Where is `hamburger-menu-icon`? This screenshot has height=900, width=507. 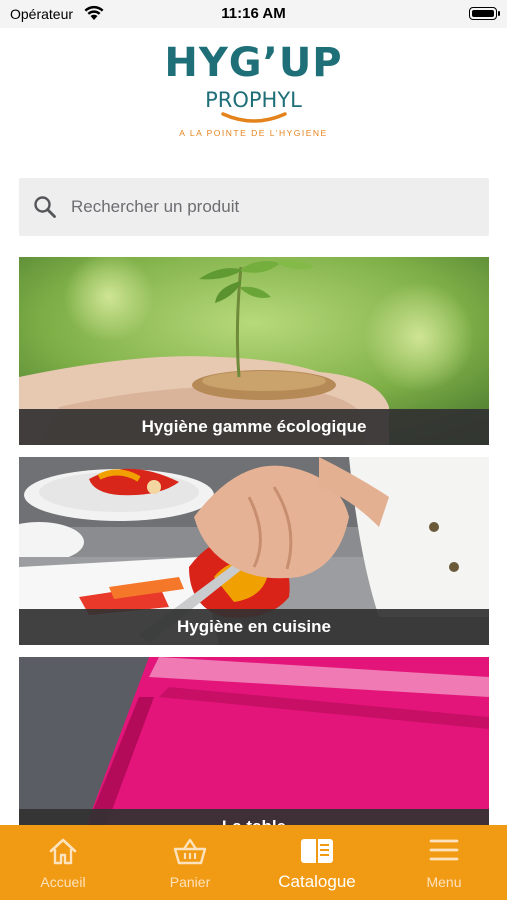
hamburger-menu-icon is located at coordinates (444, 850).